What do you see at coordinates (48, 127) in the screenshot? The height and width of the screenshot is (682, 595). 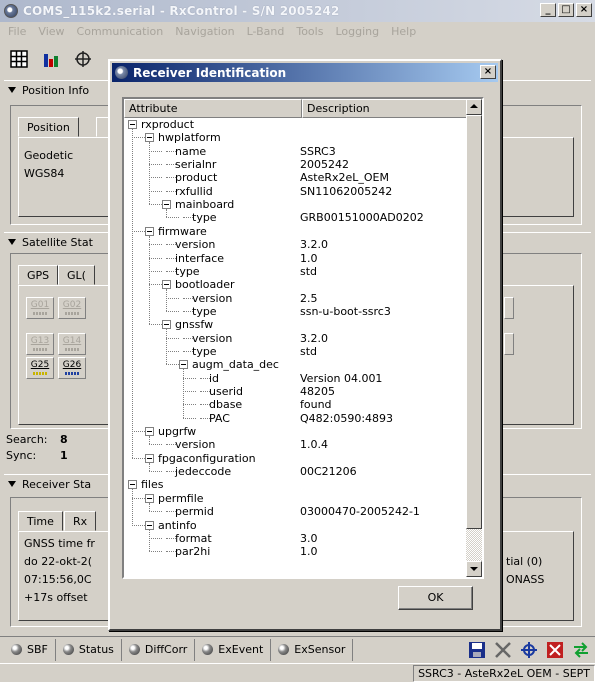 I see `tab-position: Position` at bounding box center [48, 127].